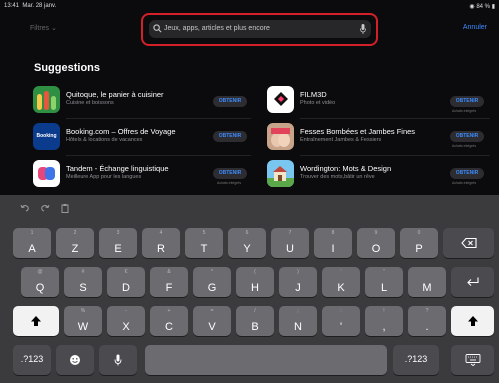  I want to click on key-alt: ", so click(384, 272).